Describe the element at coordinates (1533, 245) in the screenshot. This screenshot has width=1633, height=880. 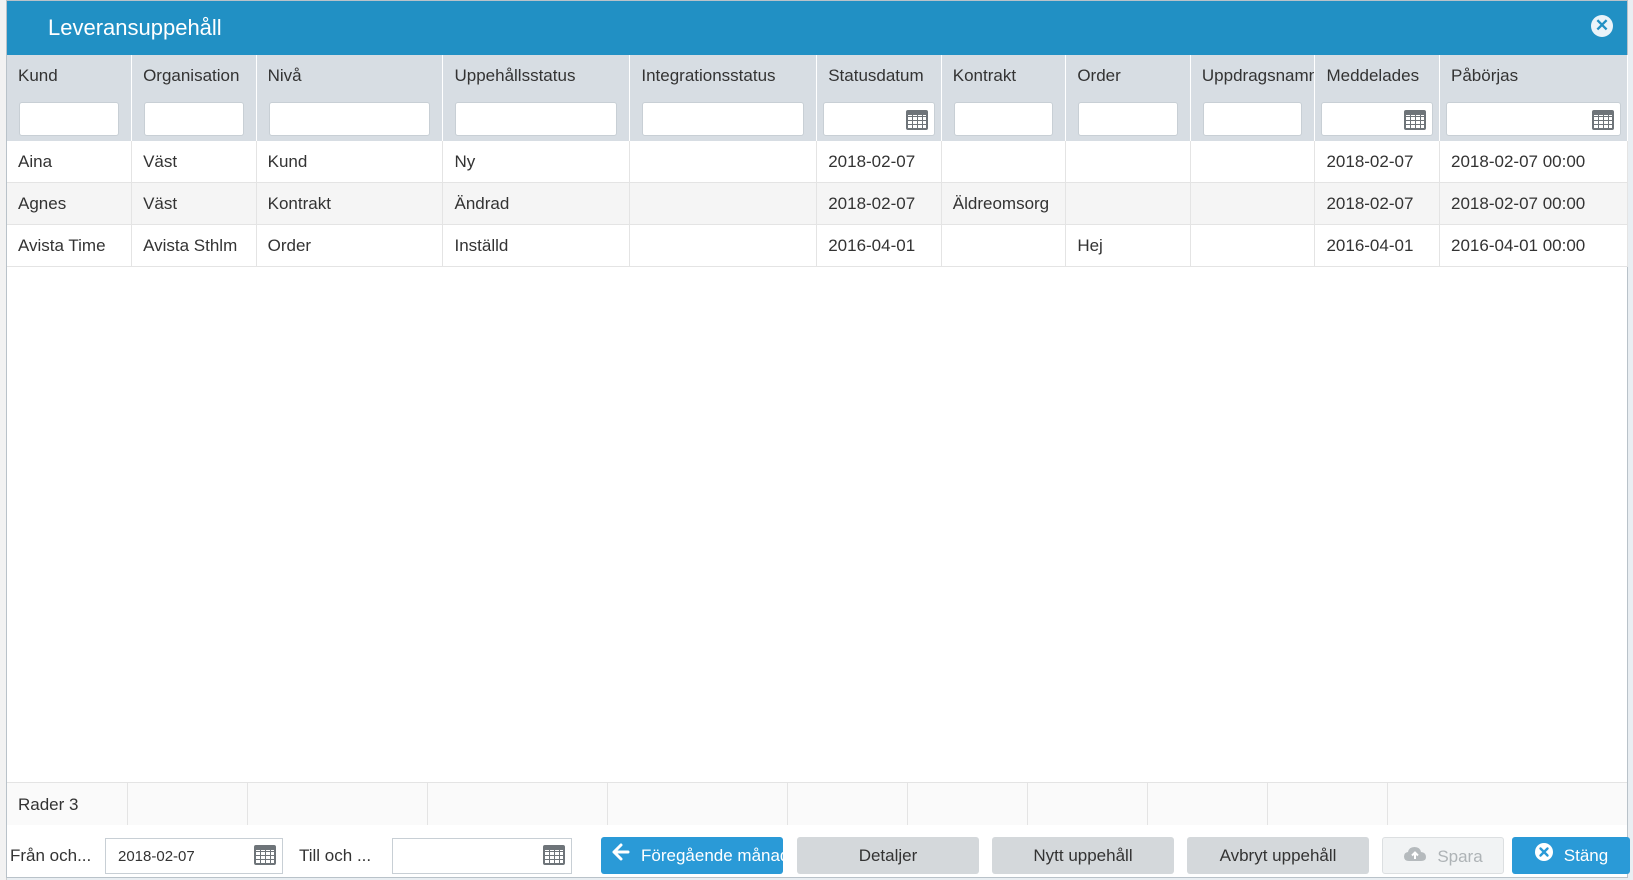
I see `cell-paborjas: 2016-04-01 00:00` at that location.